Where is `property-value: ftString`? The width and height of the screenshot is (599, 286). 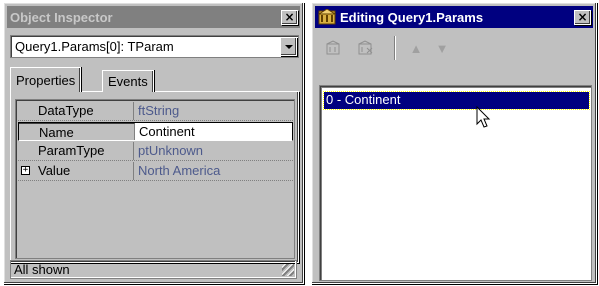 property-value: ftString is located at coordinates (213, 111).